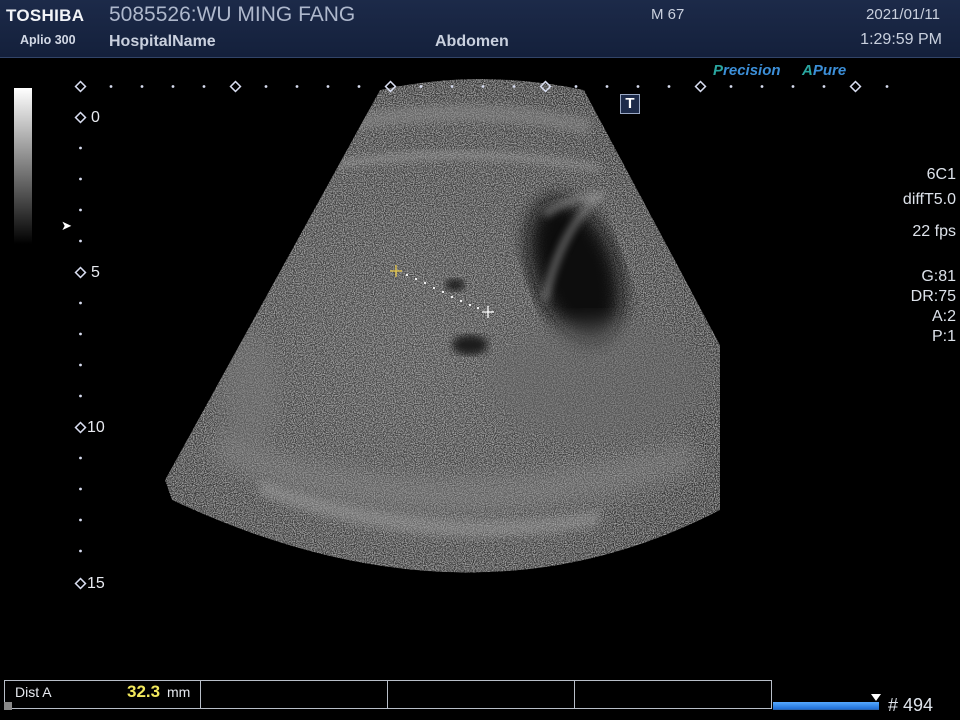 Image resolution: width=960 pixels, height=720 pixels. What do you see at coordinates (943, 316) in the screenshot?
I see `a-setting-readout: A:2` at bounding box center [943, 316].